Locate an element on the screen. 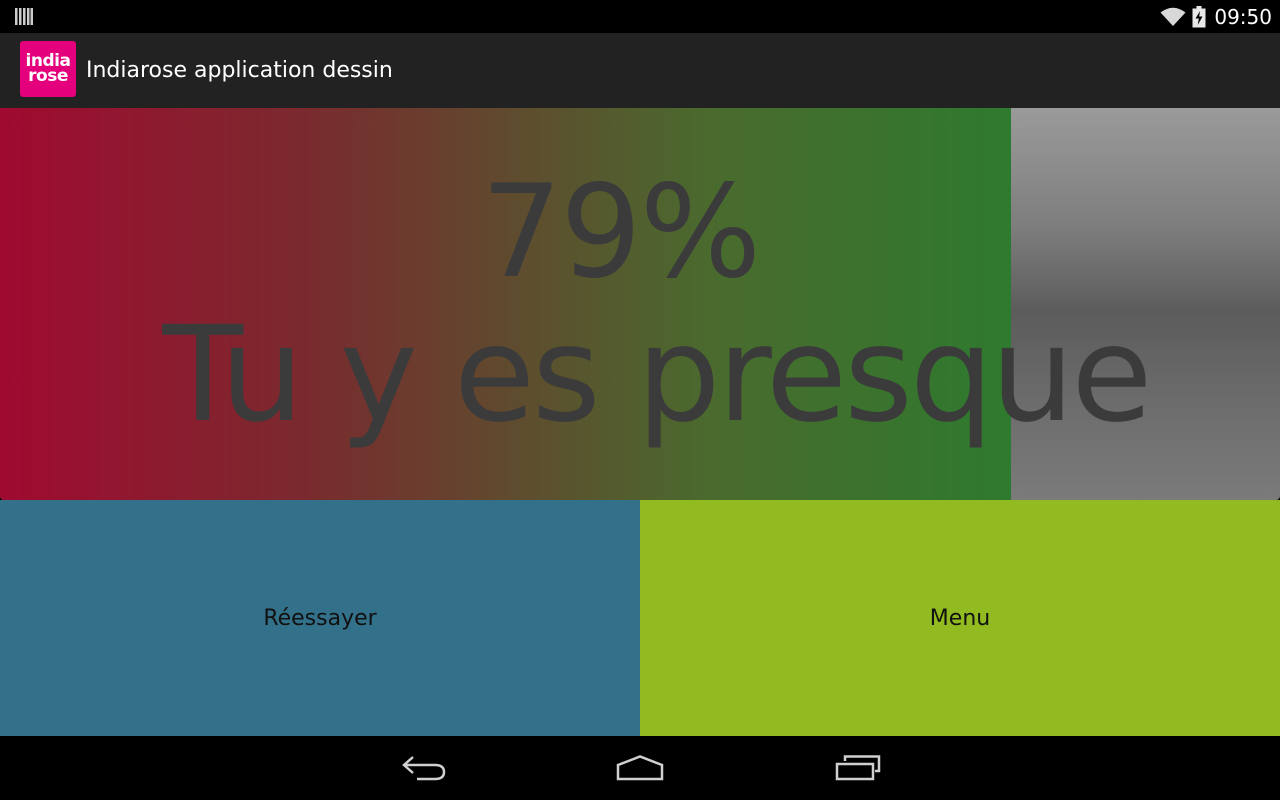  navigation-bar is located at coordinates (640, 768).